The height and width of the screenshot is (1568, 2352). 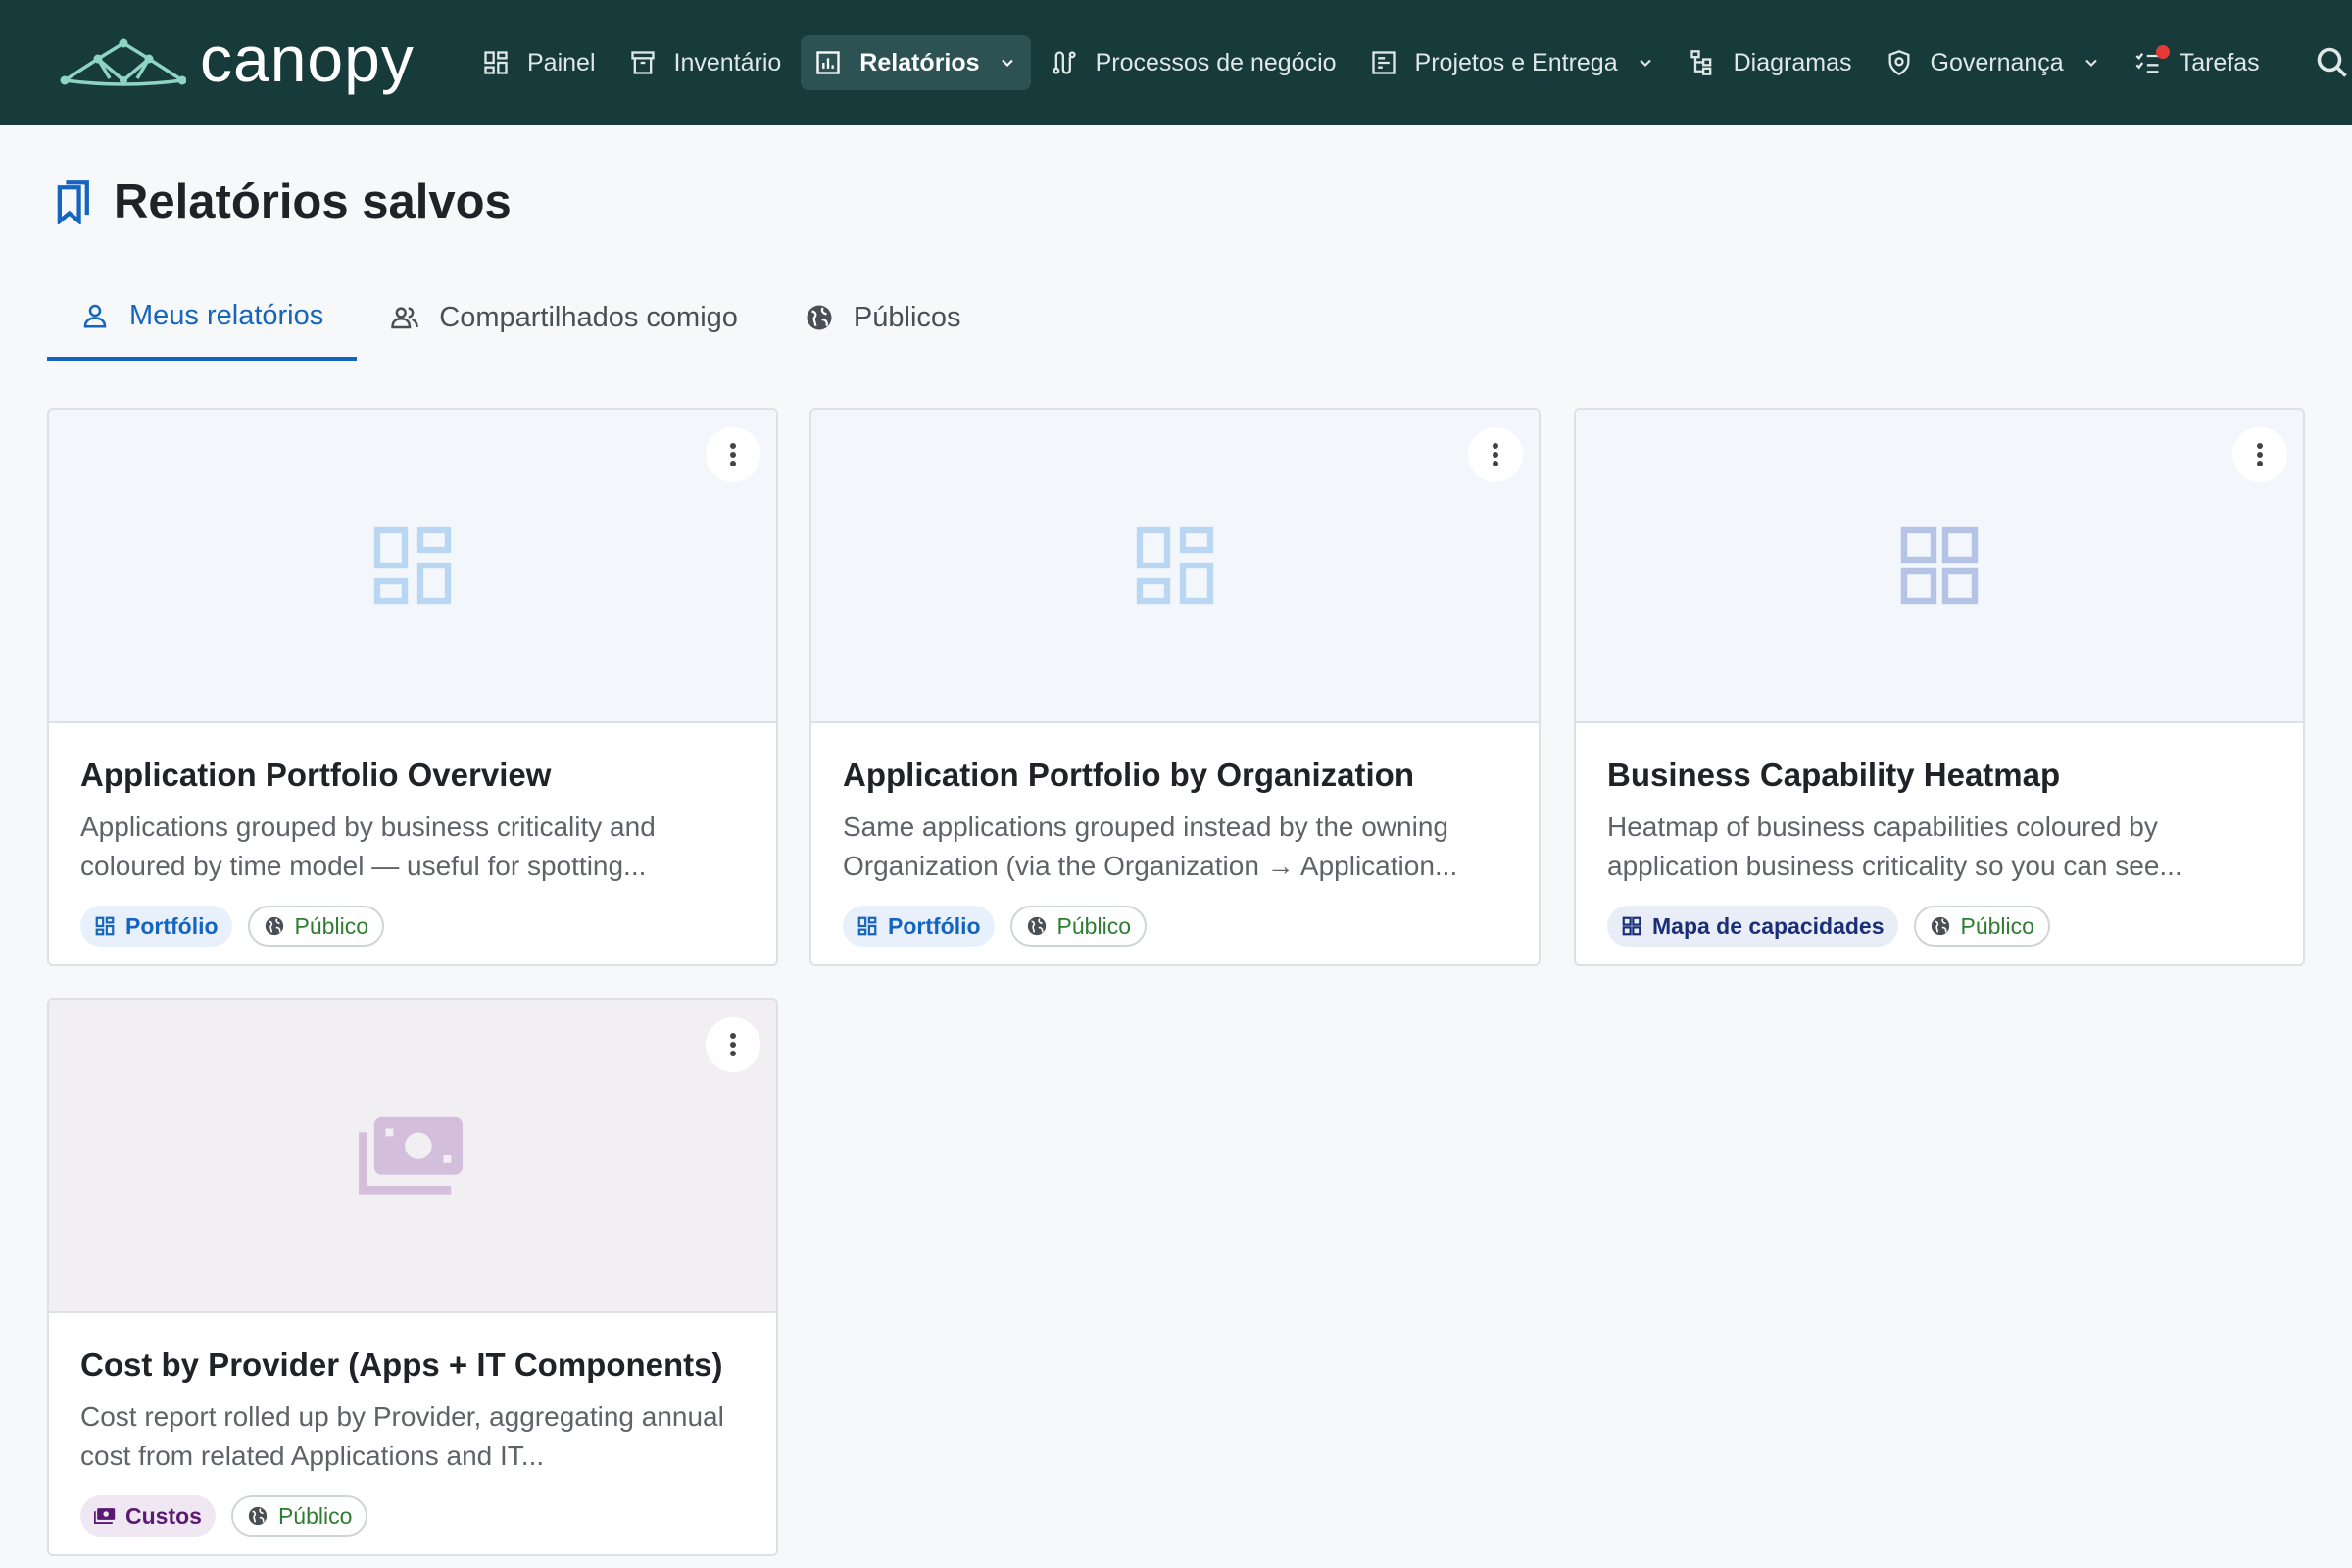 I want to click on tab-label: Compartilhados comigo, so click(x=588, y=317).